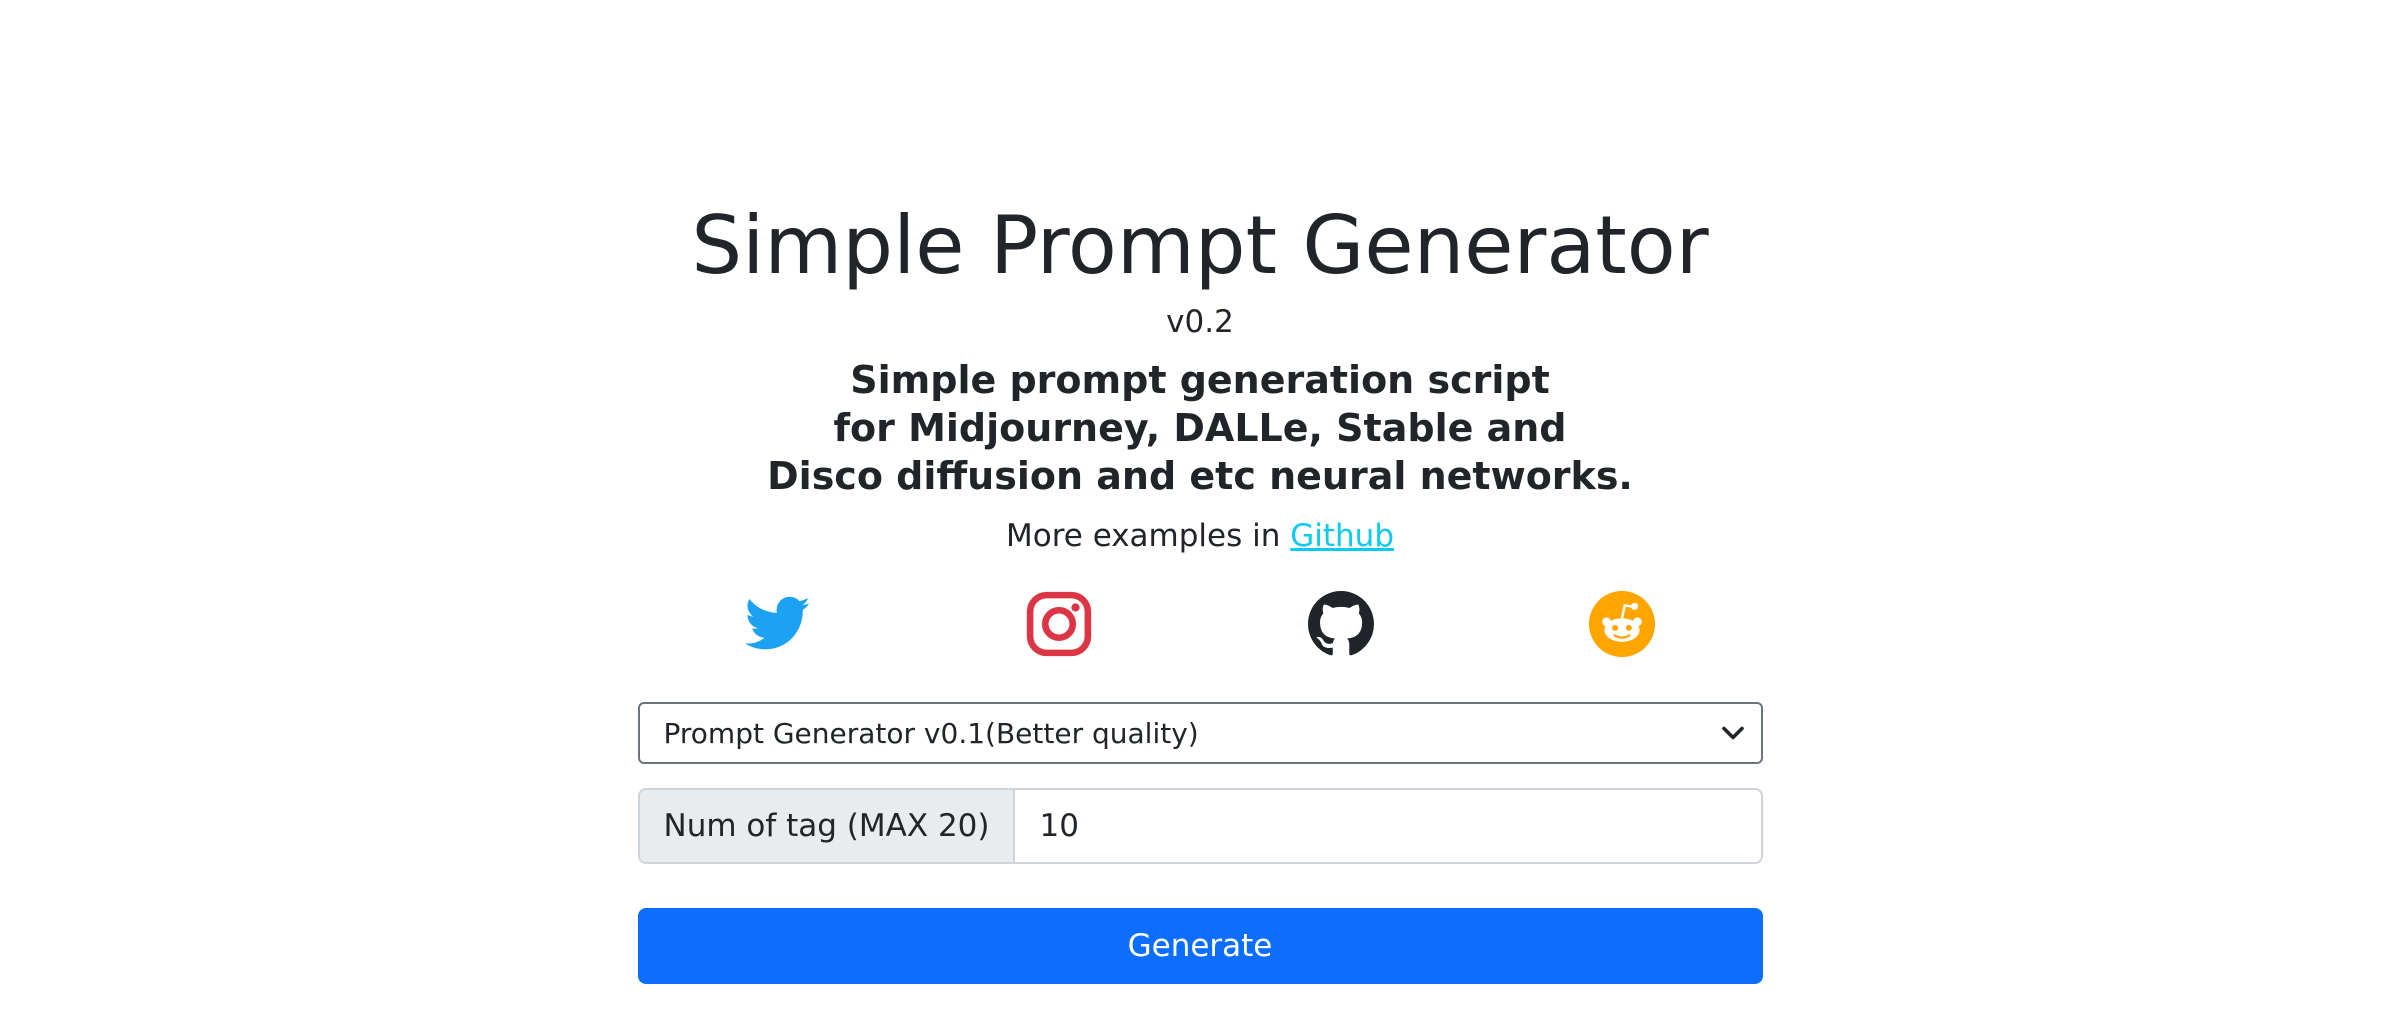  Describe the element at coordinates (1200, 322) in the screenshot. I see `version-label: v0.2` at that location.